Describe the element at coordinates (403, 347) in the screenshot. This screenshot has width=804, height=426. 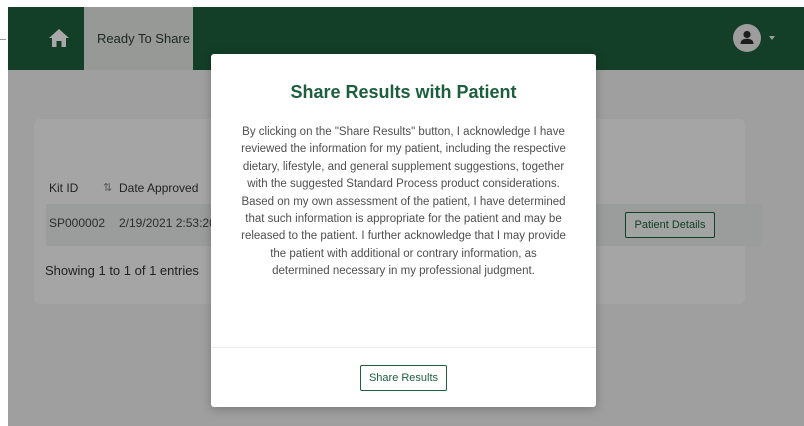
I see `modal-divider` at that location.